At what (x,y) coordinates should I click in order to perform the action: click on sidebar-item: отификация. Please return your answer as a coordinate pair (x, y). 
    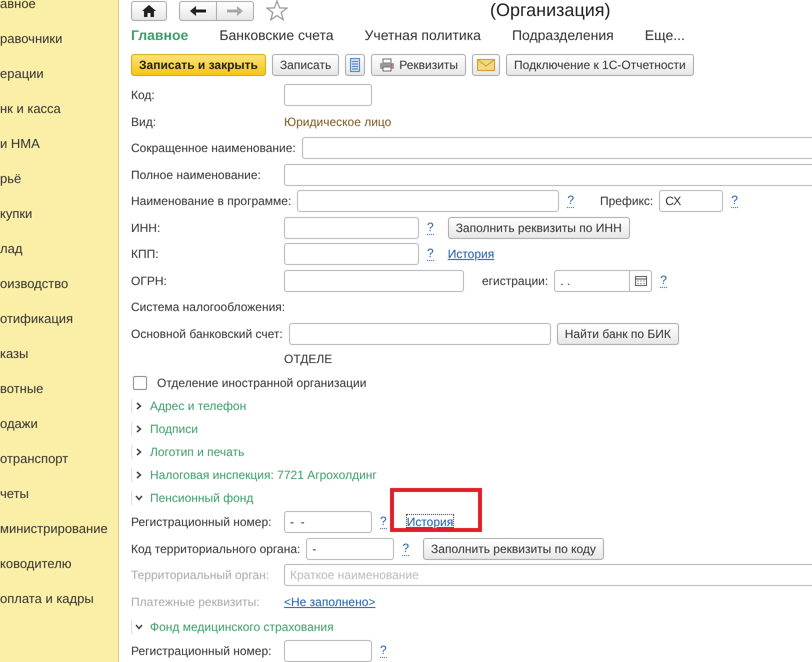
    Looking at the image, I should click on (59, 318).